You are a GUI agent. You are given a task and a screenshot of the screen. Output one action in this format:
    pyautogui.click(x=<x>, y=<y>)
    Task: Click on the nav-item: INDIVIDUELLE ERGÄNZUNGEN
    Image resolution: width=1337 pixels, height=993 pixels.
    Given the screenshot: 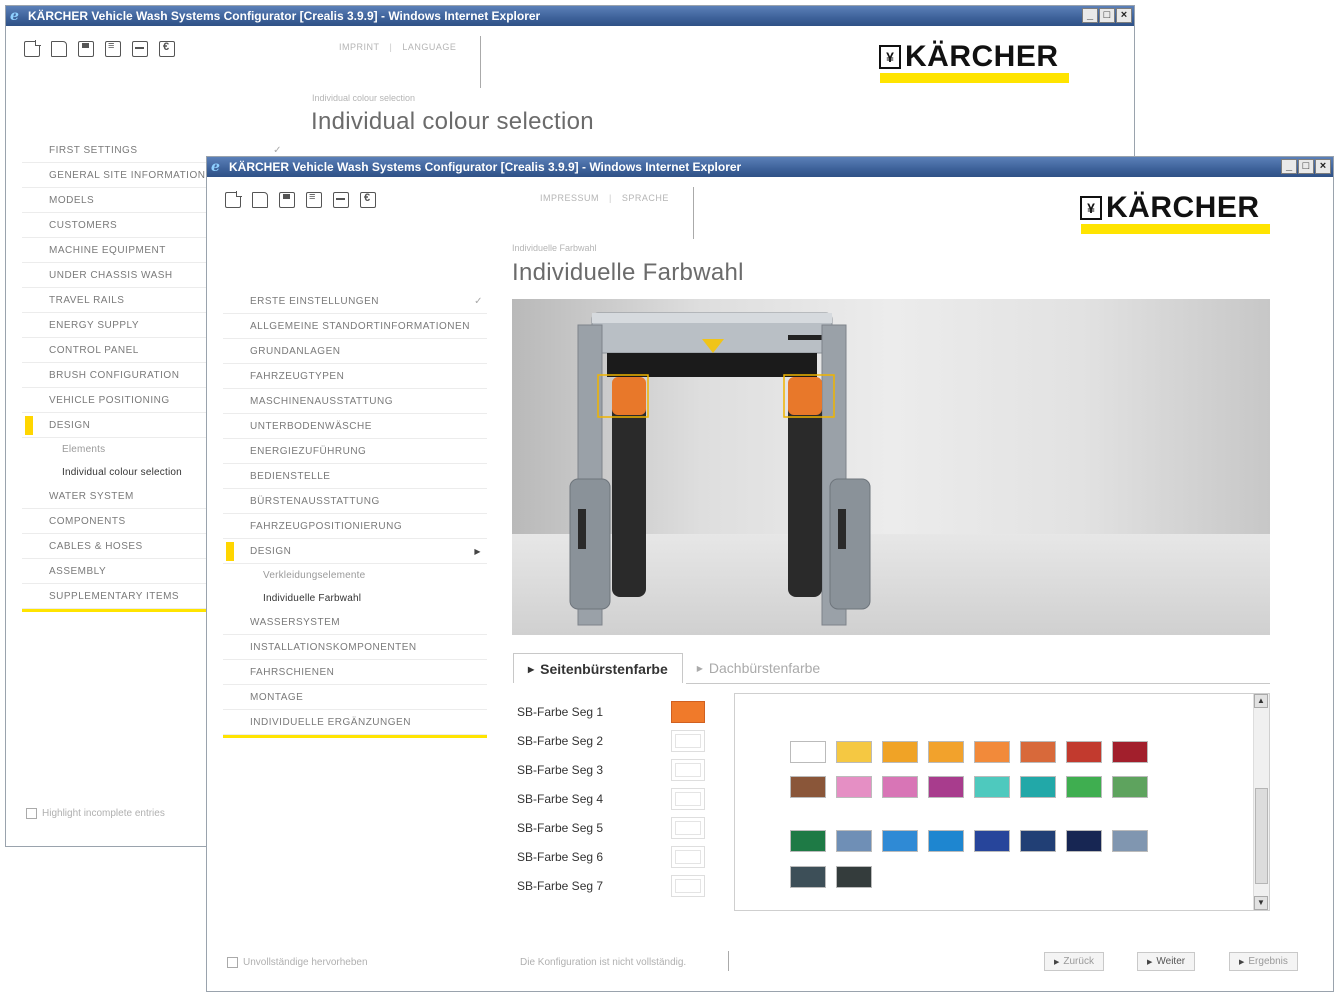 What is the action you would take?
    pyautogui.click(x=355, y=722)
    